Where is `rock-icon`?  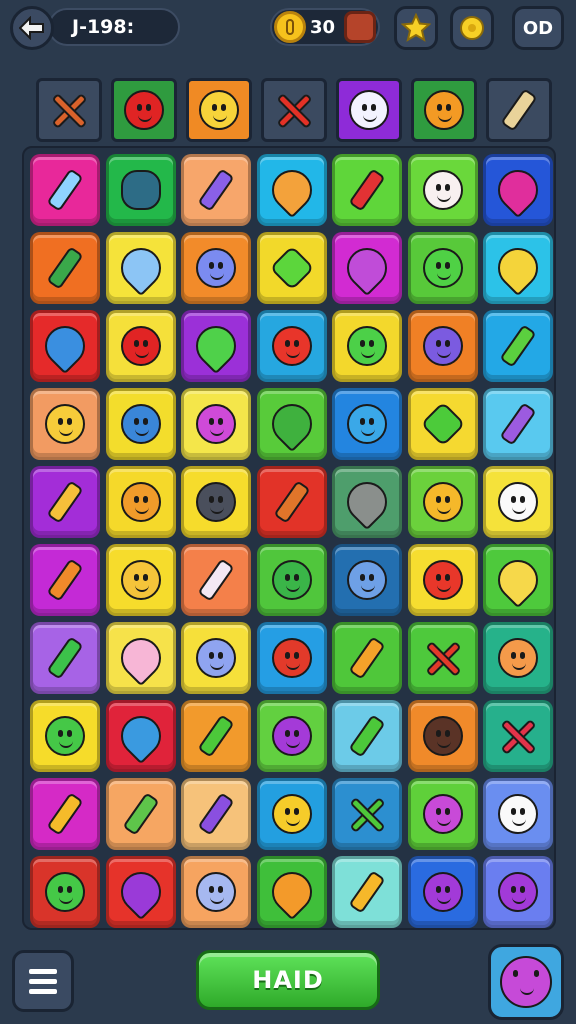
rock-icon is located at coordinates (367, 502).